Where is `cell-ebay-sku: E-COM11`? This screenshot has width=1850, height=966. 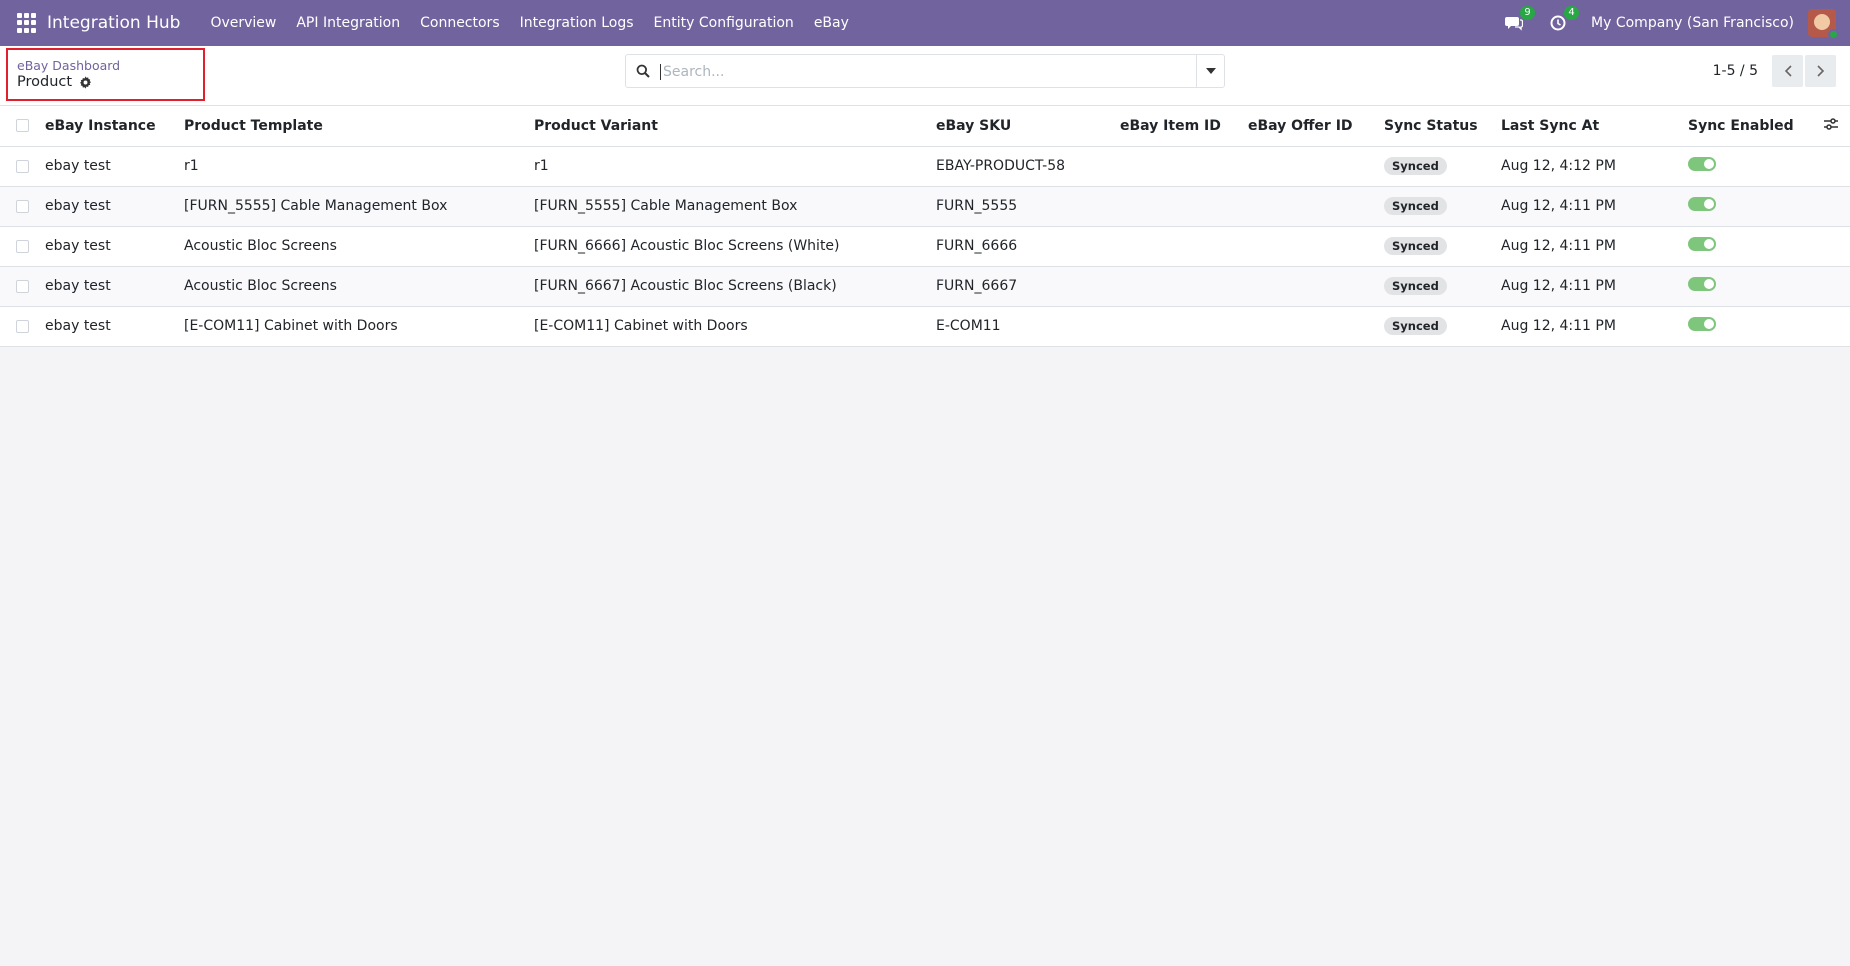
cell-ebay-sku: E-COM11 is located at coordinates (1028, 326).